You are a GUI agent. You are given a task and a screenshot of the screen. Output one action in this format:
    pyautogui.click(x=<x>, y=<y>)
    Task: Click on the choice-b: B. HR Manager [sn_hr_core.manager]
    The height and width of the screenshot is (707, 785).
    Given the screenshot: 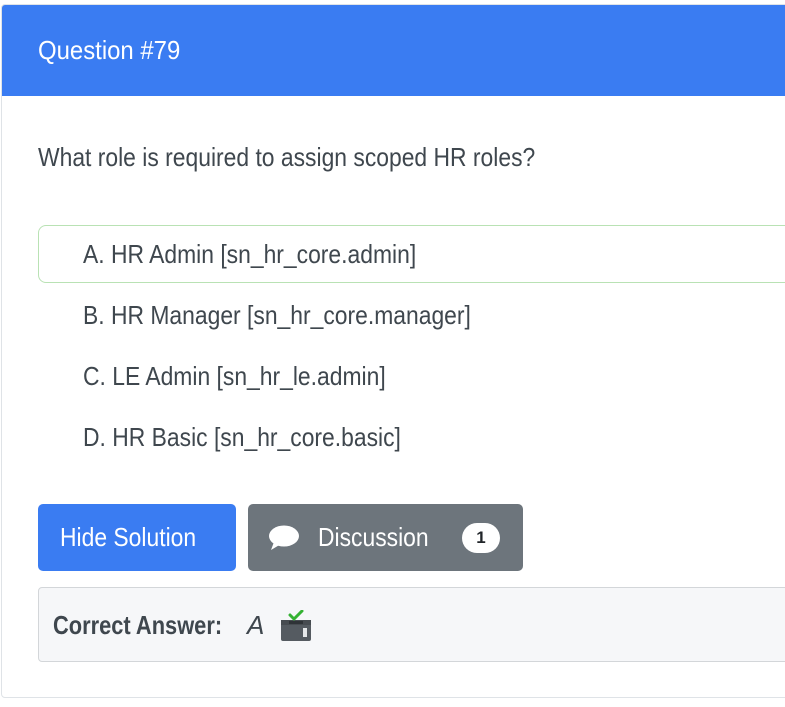 What is the action you would take?
    pyautogui.click(x=411, y=315)
    